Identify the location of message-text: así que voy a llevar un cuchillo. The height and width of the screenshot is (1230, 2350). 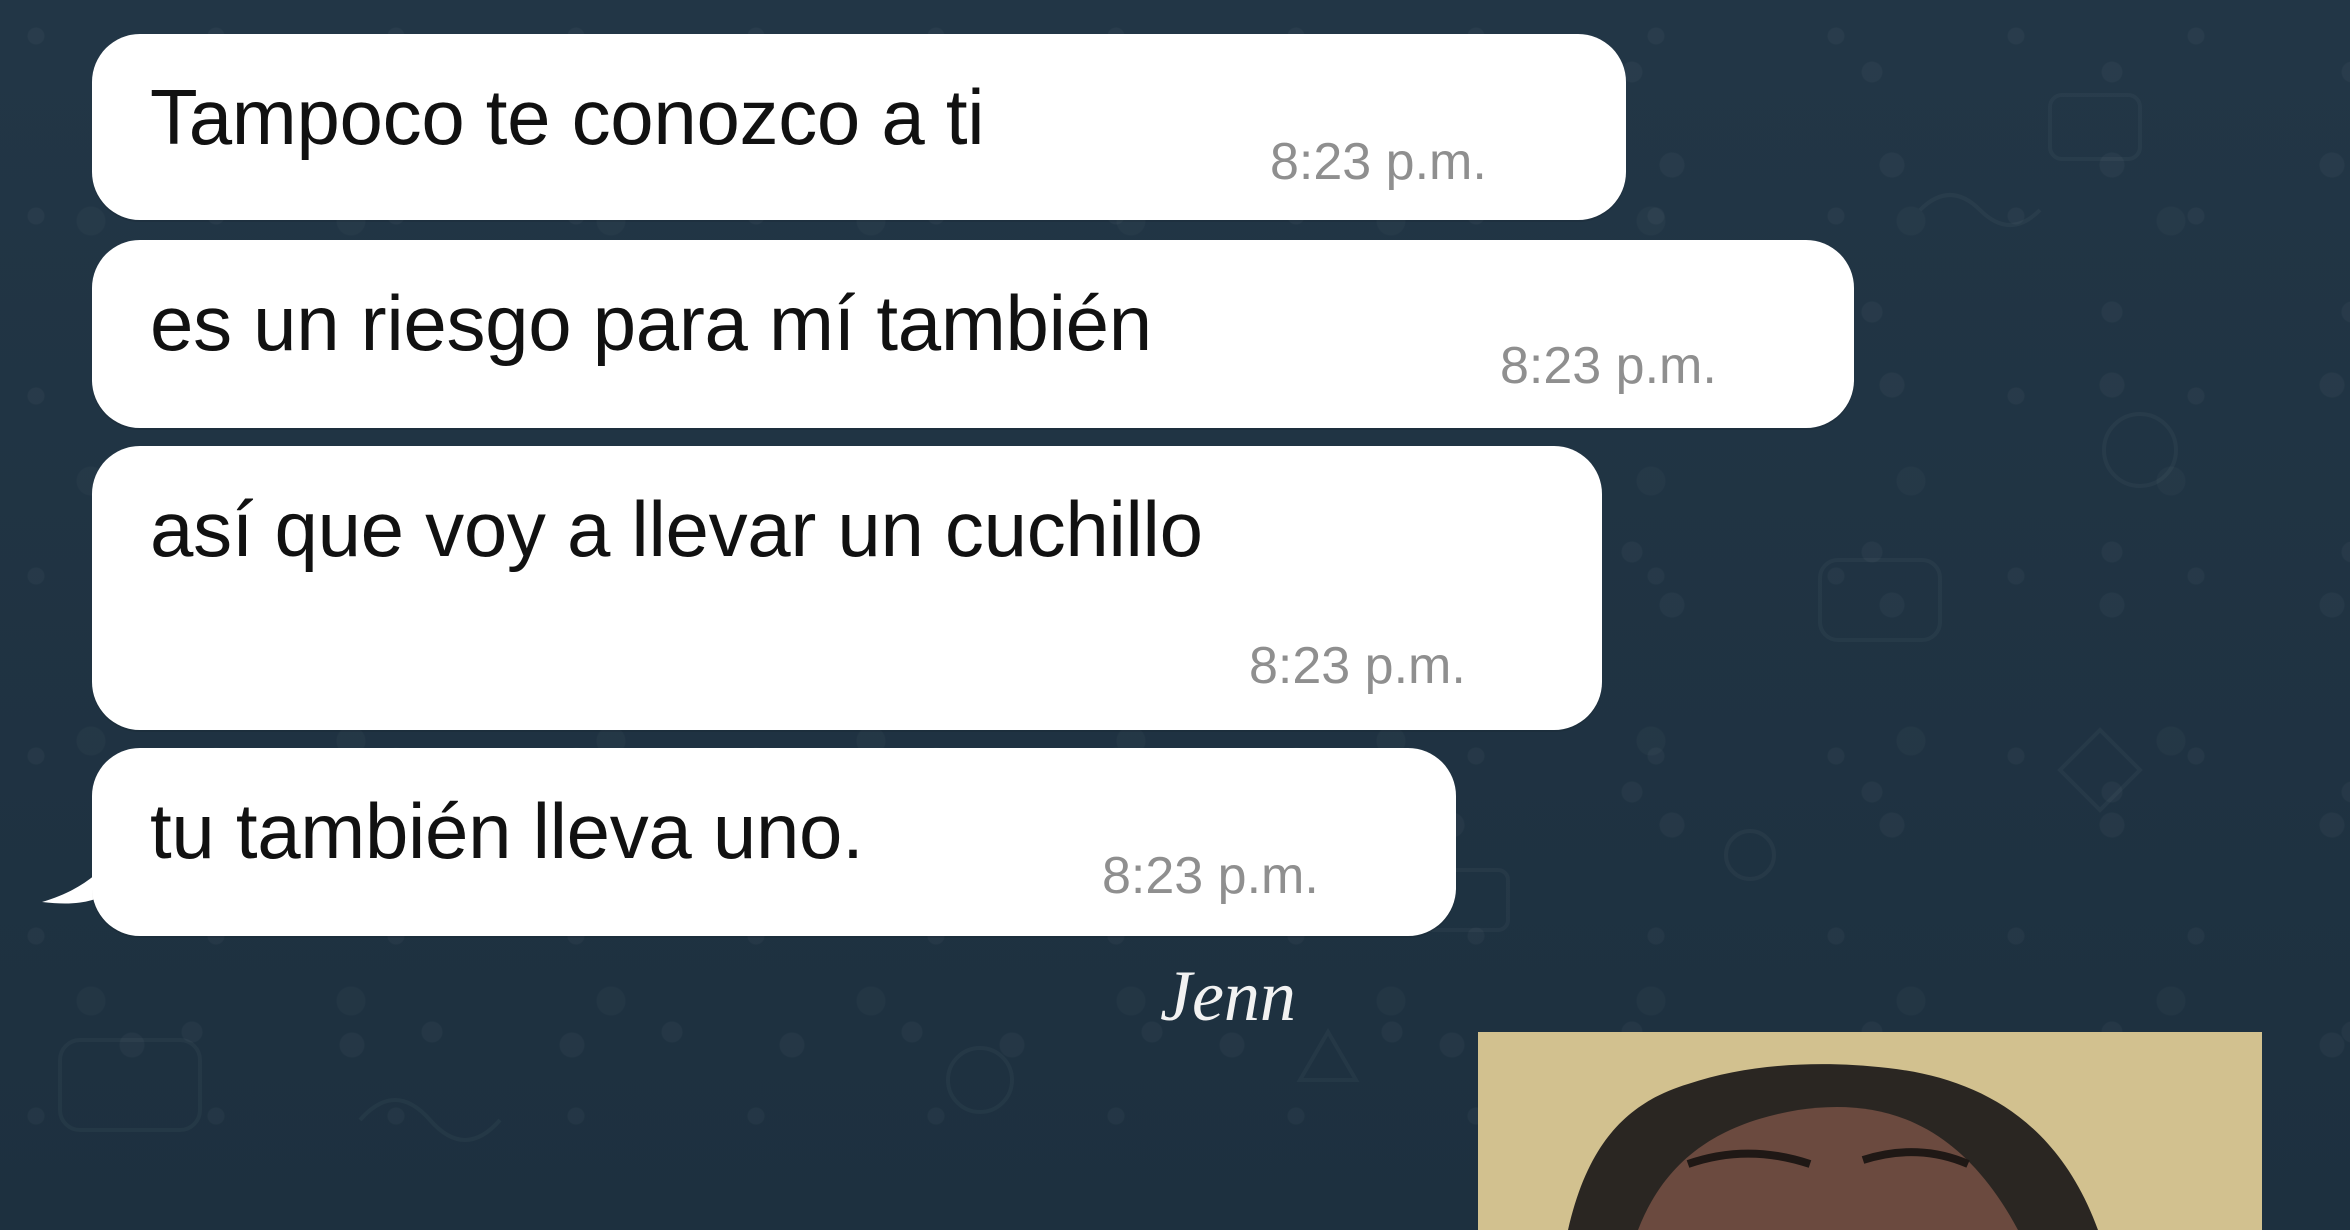
(676, 529).